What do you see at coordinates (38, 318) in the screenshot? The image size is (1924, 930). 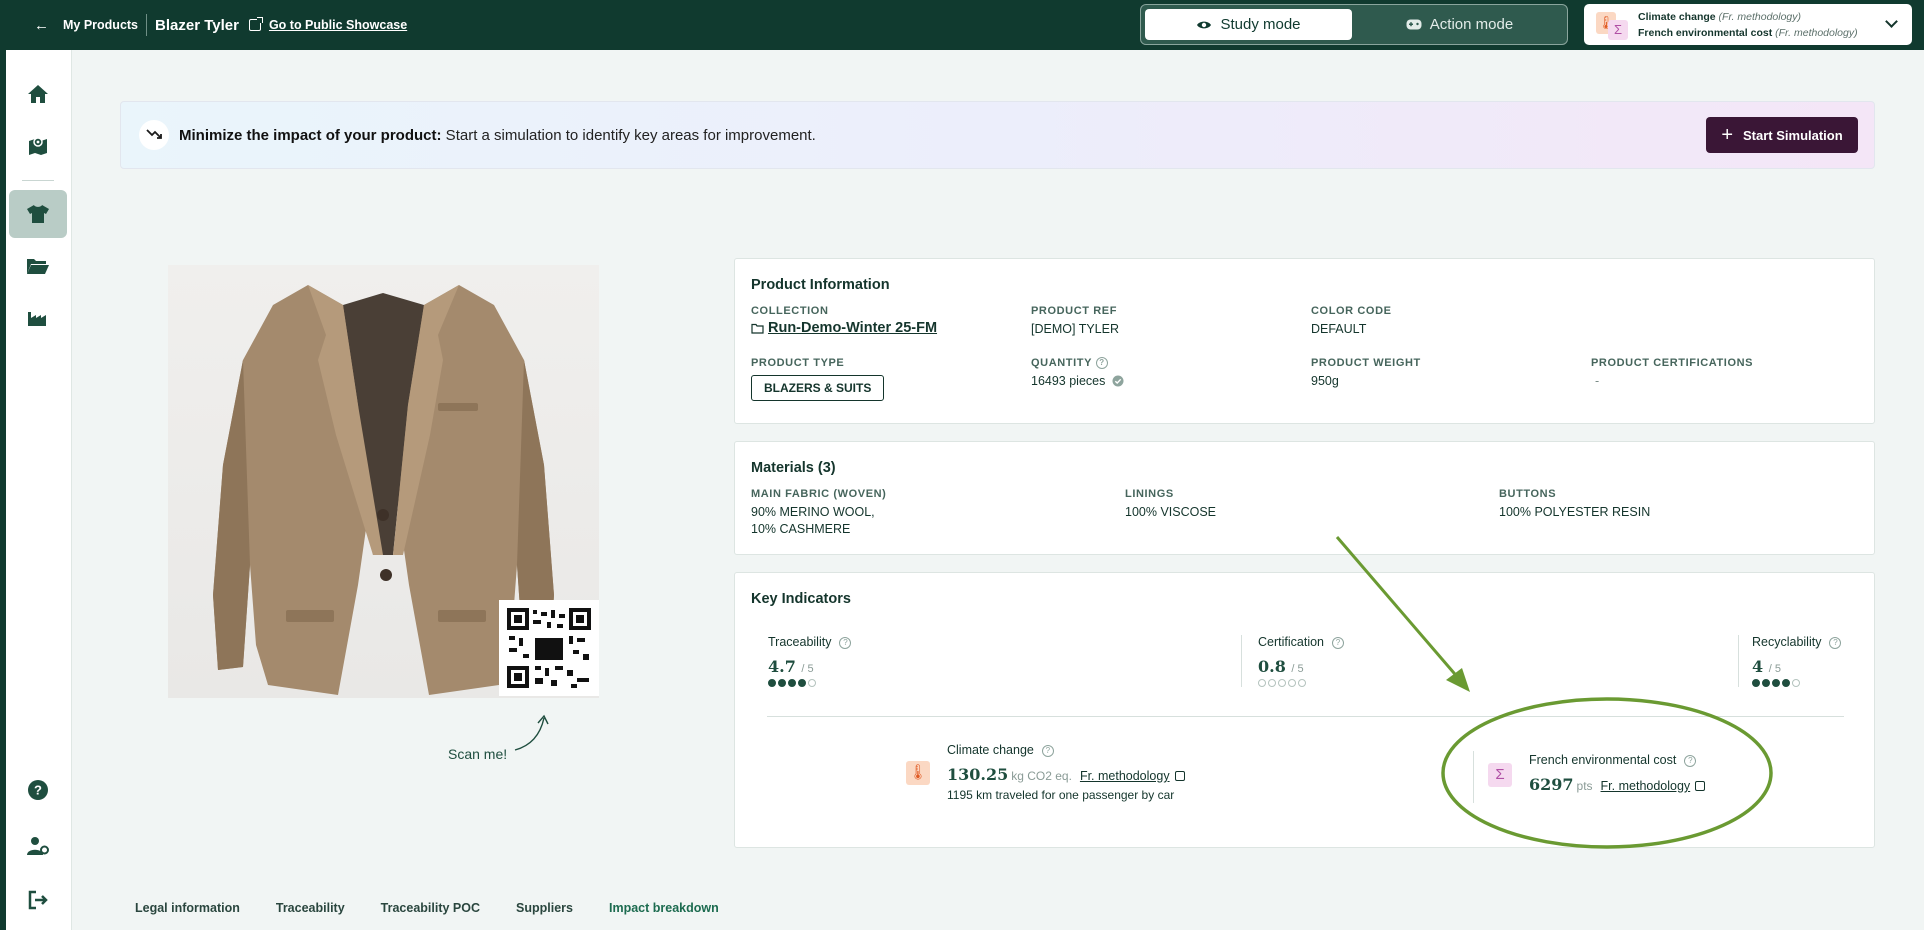 I see `factory-icon` at bounding box center [38, 318].